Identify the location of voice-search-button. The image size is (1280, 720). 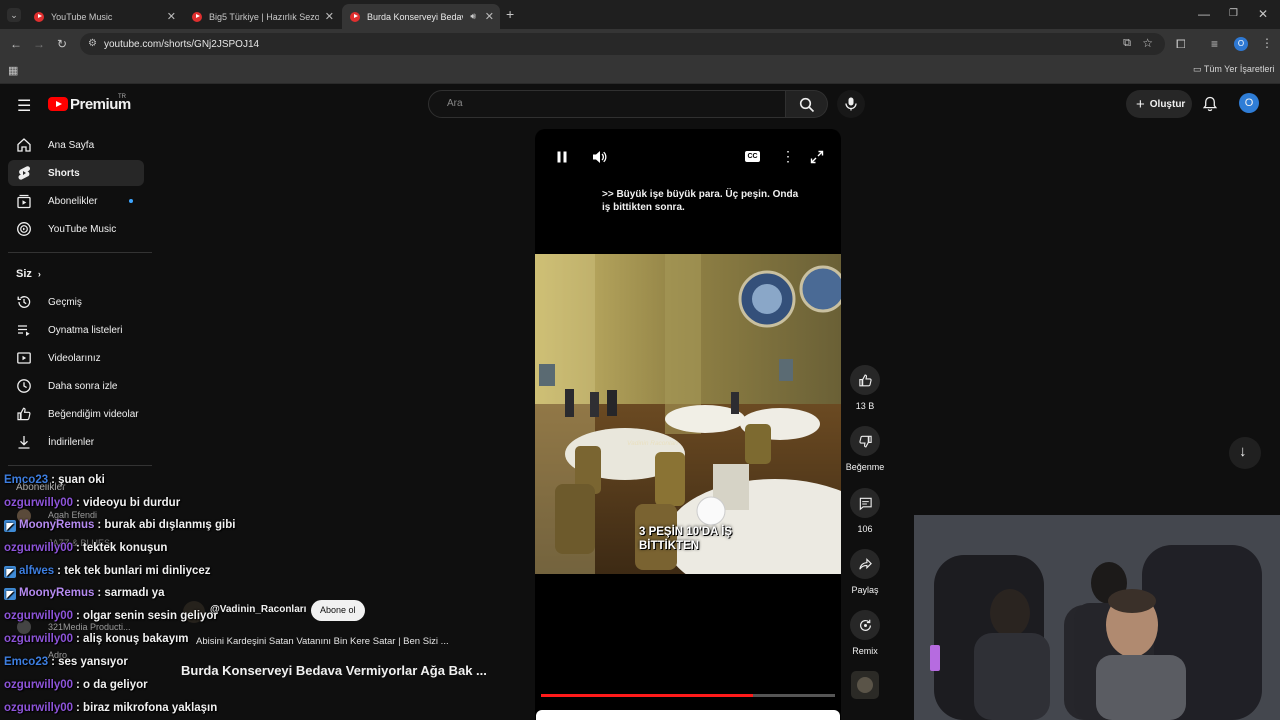
(851, 104).